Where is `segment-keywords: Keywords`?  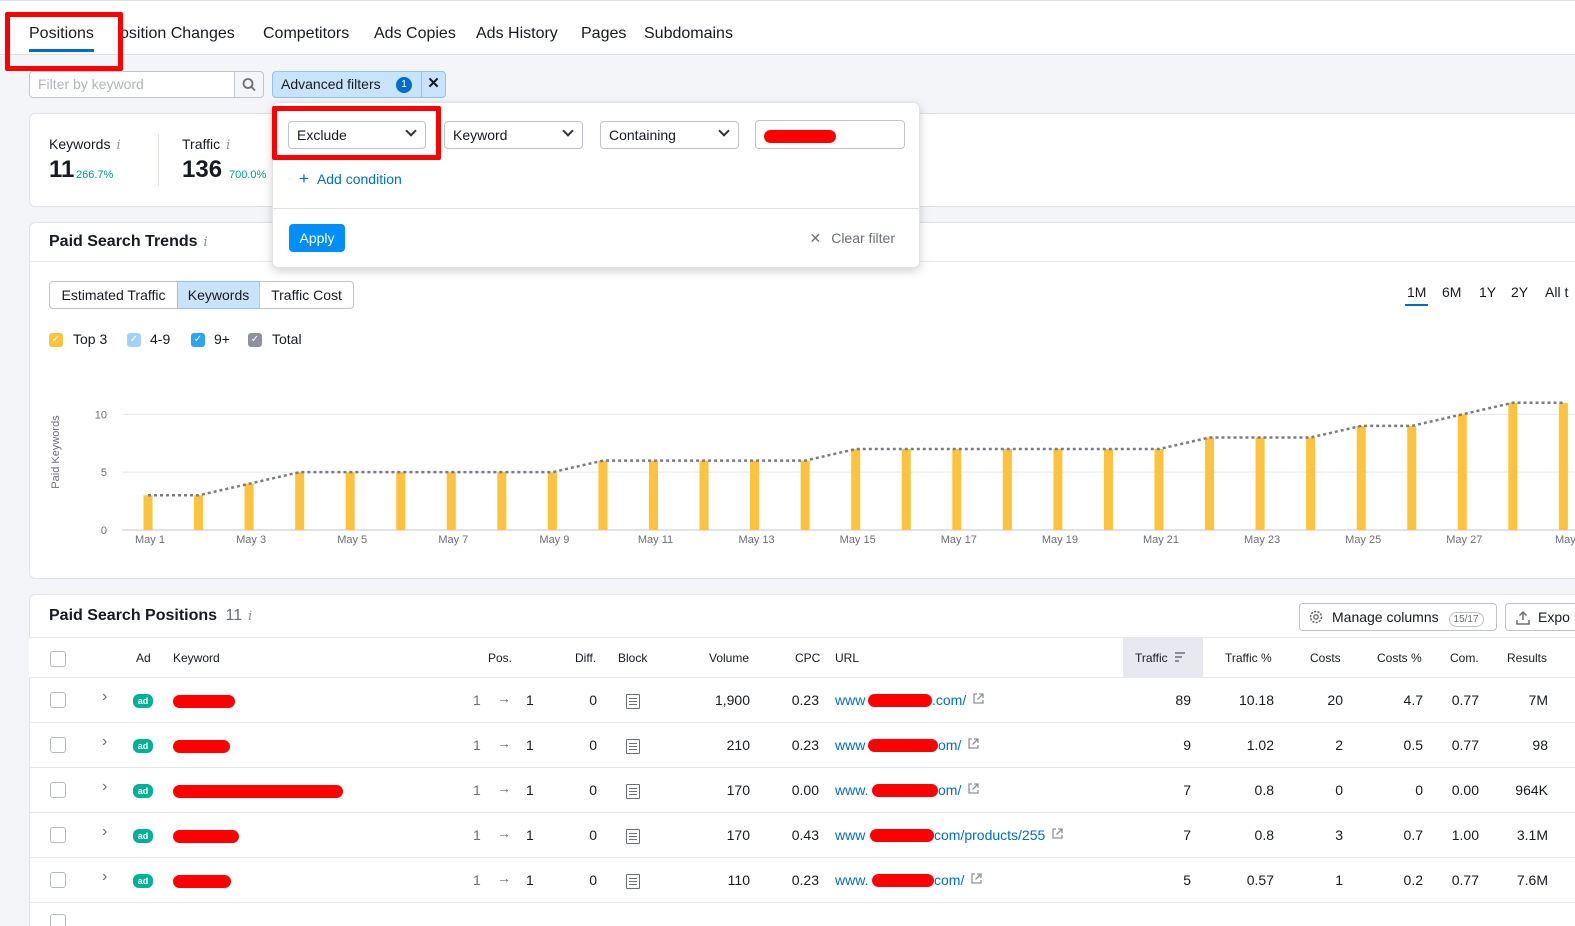
segment-keywords: Keywords is located at coordinates (218, 295).